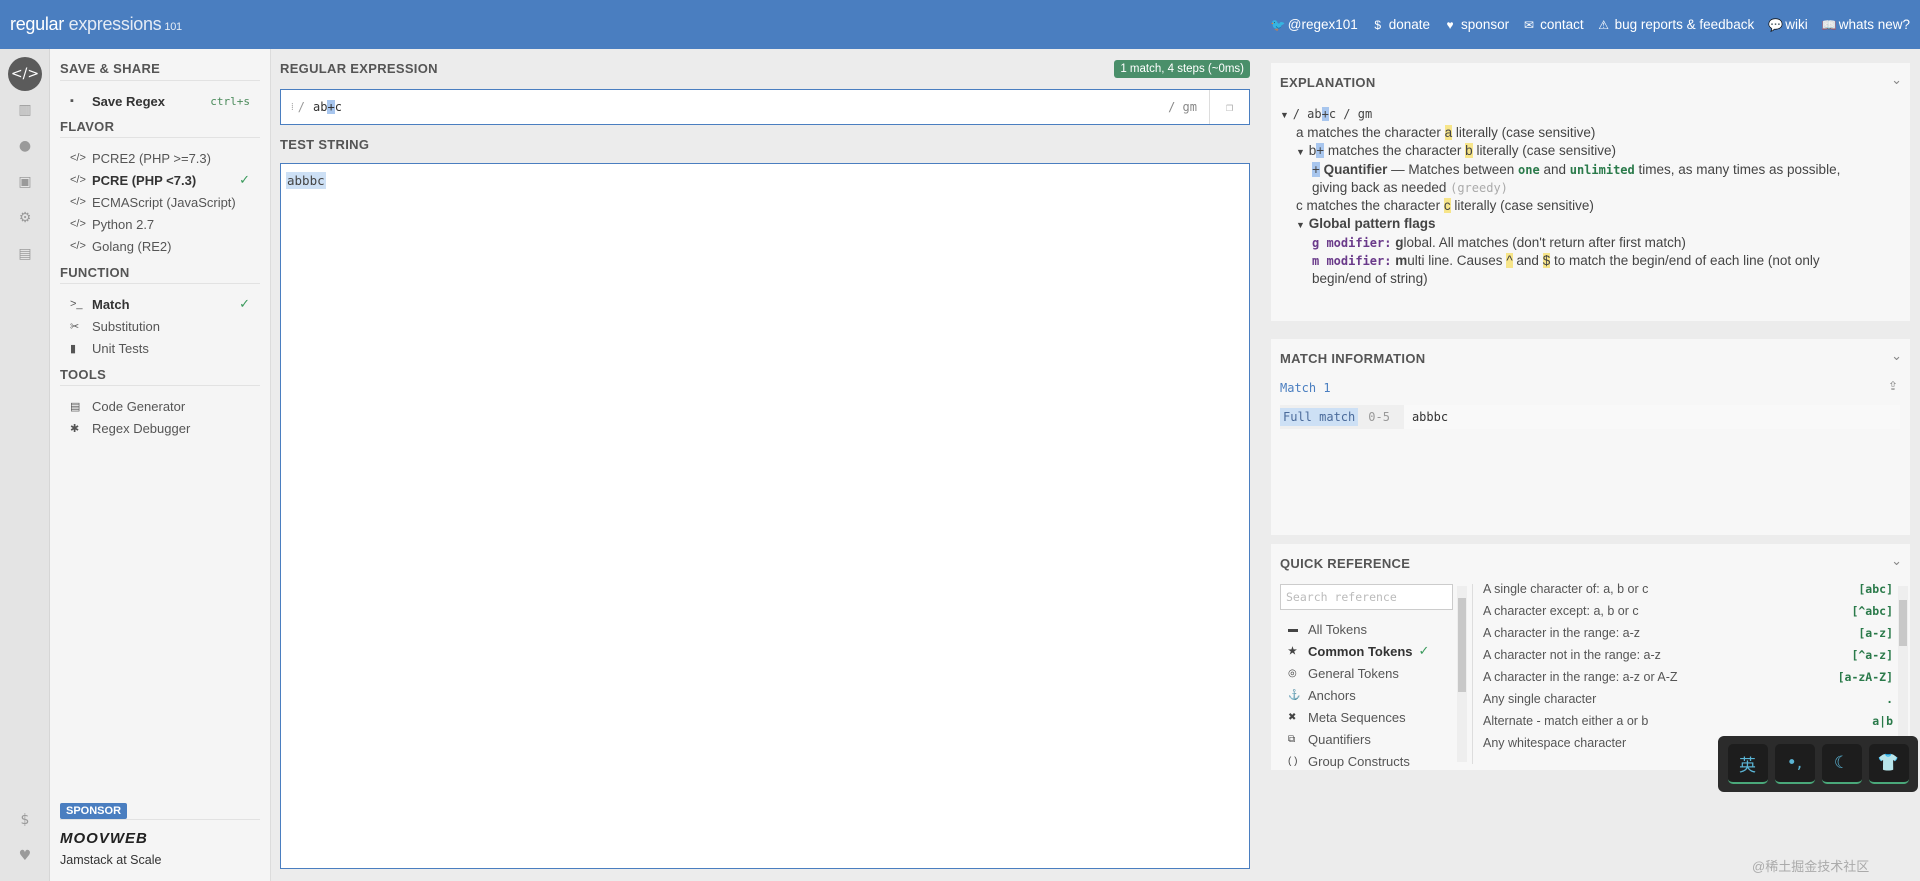 This screenshot has width=1920, height=881. What do you see at coordinates (1562, 633) in the screenshot?
I see `reference-desc: A character in the range: a-z` at bounding box center [1562, 633].